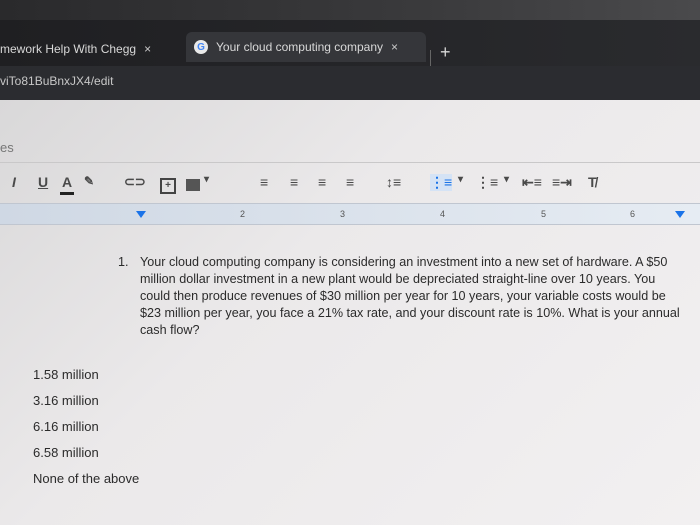 This screenshot has height=525, width=700. I want to click on align-left-icon: ≡, so click(264, 182).